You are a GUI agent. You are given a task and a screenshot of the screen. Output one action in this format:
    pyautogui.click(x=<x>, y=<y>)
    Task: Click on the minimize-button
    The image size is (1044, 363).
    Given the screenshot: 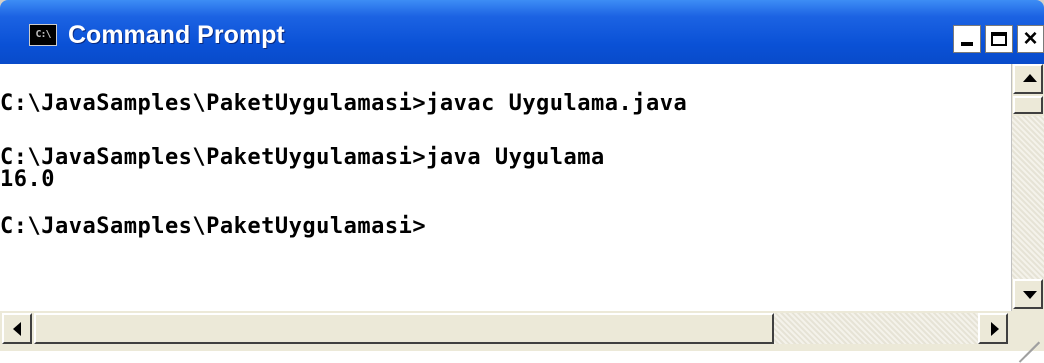 What is the action you would take?
    pyautogui.click(x=967, y=39)
    